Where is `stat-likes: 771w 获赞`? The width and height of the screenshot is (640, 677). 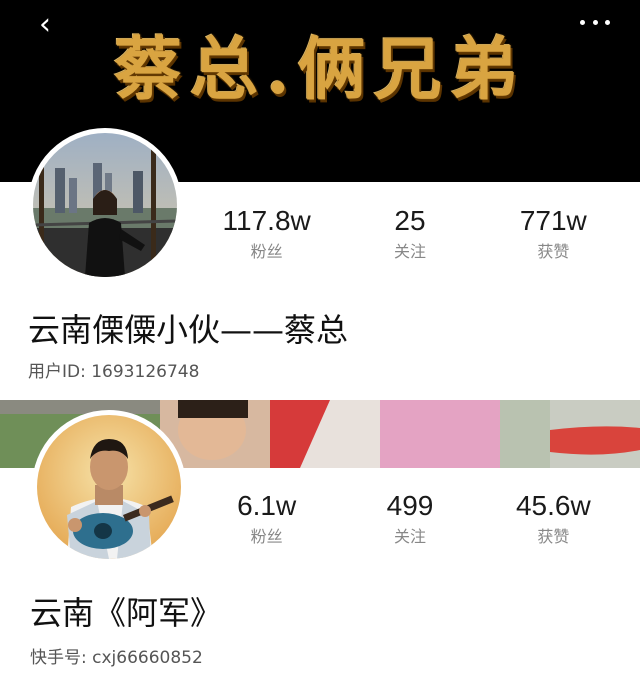 stat-likes: 771w 获赞 is located at coordinates (553, 235).